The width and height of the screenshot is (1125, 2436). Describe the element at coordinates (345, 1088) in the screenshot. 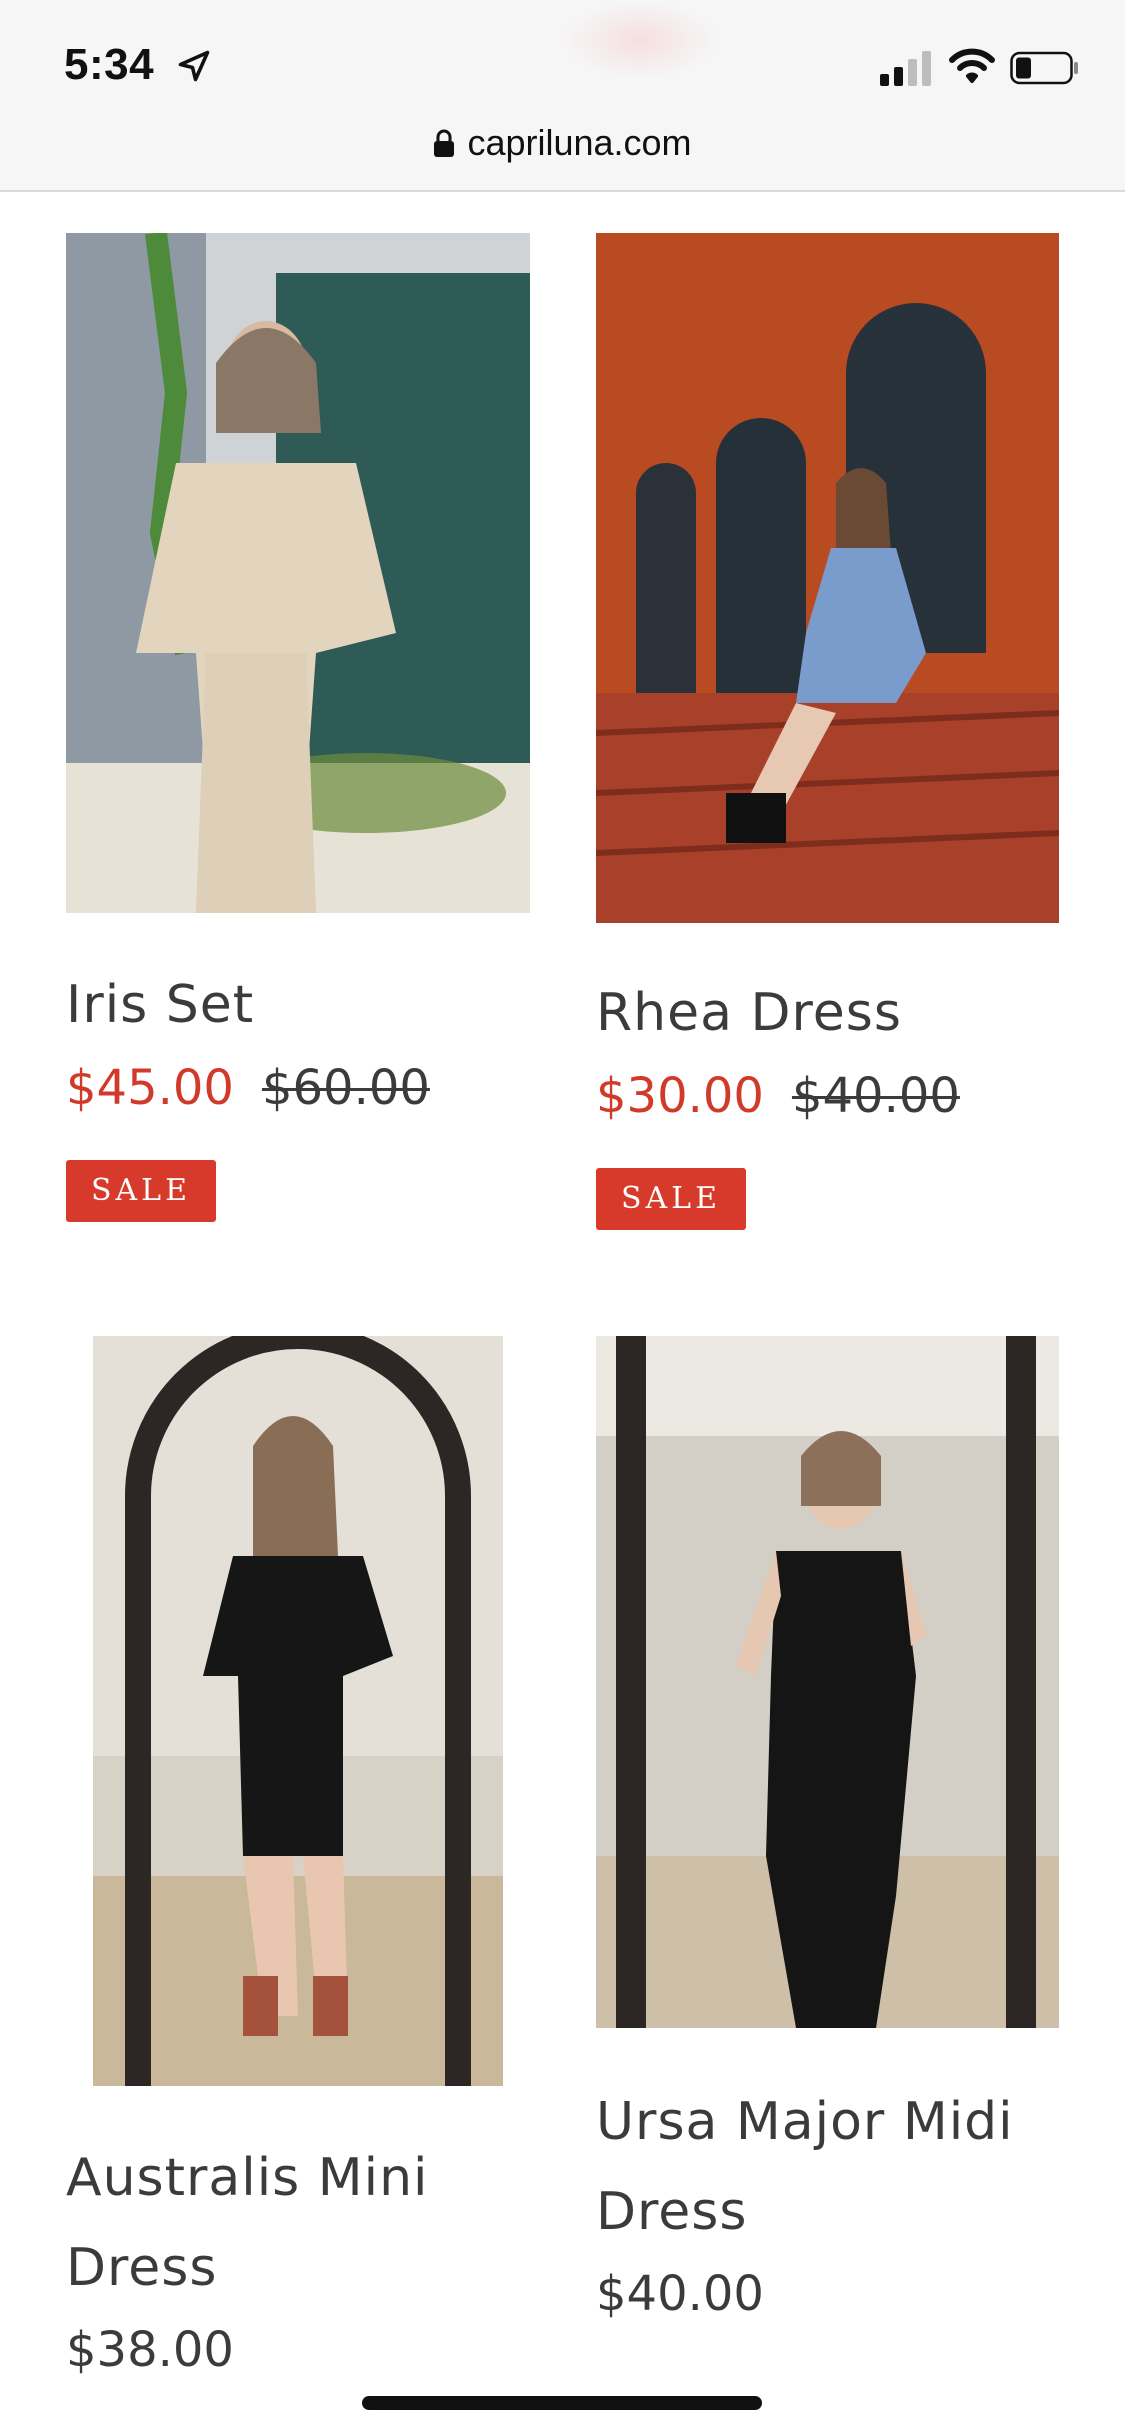

I see `original-price: $60.00` at that location.